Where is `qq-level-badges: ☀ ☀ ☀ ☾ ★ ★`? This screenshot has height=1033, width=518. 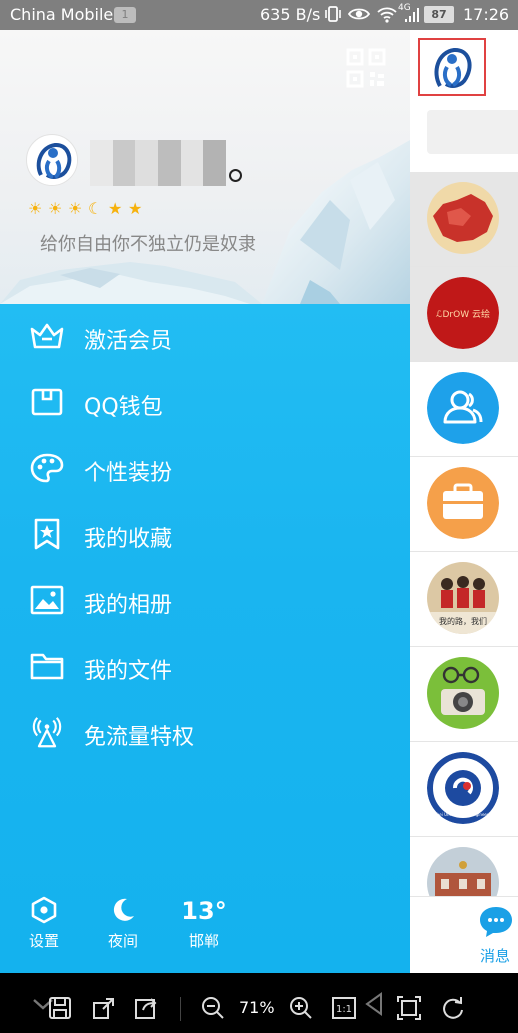 qq-level-badges: ☀ ☀ ☀ ☾ ★ ★ is located at coordinates (87, 209).